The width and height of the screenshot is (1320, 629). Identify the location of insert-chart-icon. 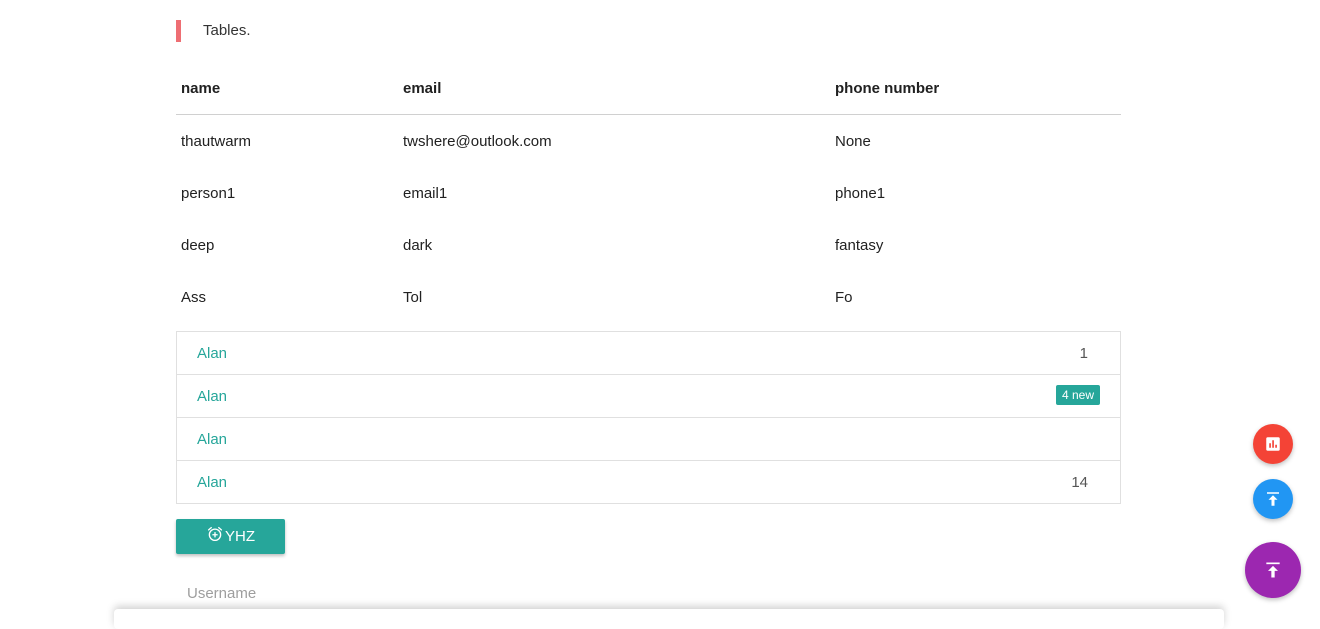
(1273, 444).